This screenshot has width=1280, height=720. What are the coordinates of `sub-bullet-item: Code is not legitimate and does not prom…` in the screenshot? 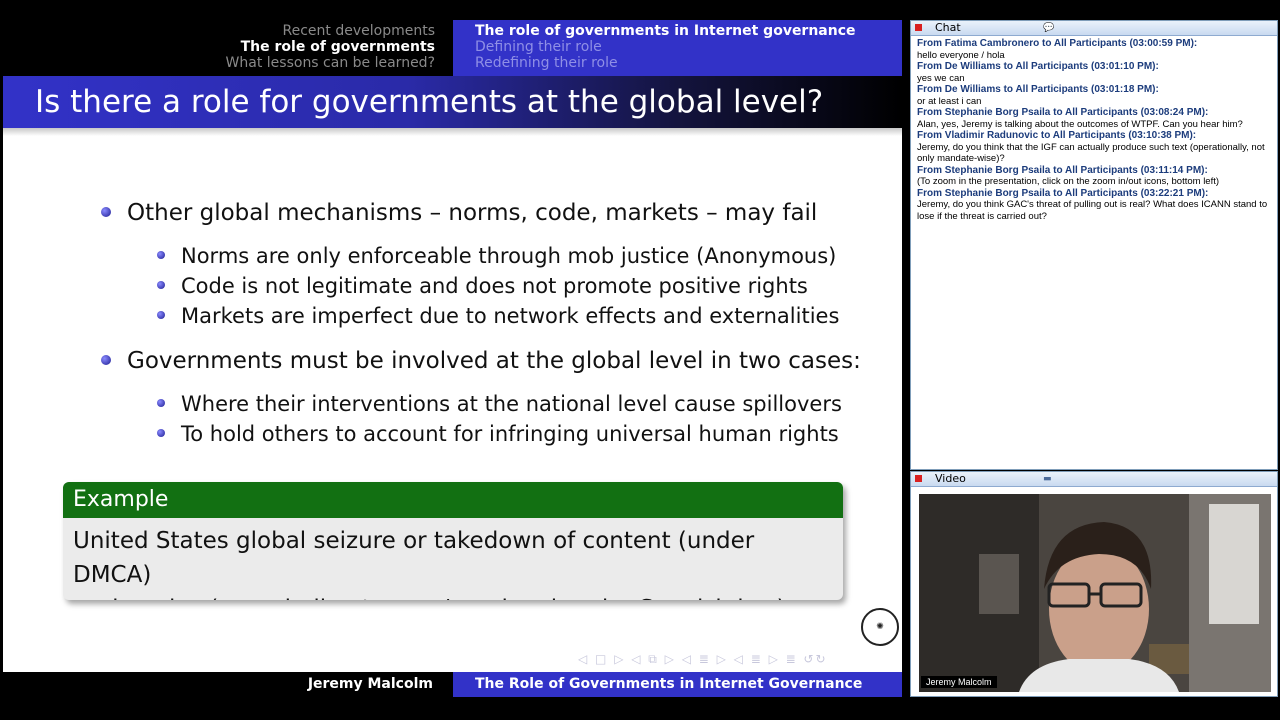 It's located at (482, 286).